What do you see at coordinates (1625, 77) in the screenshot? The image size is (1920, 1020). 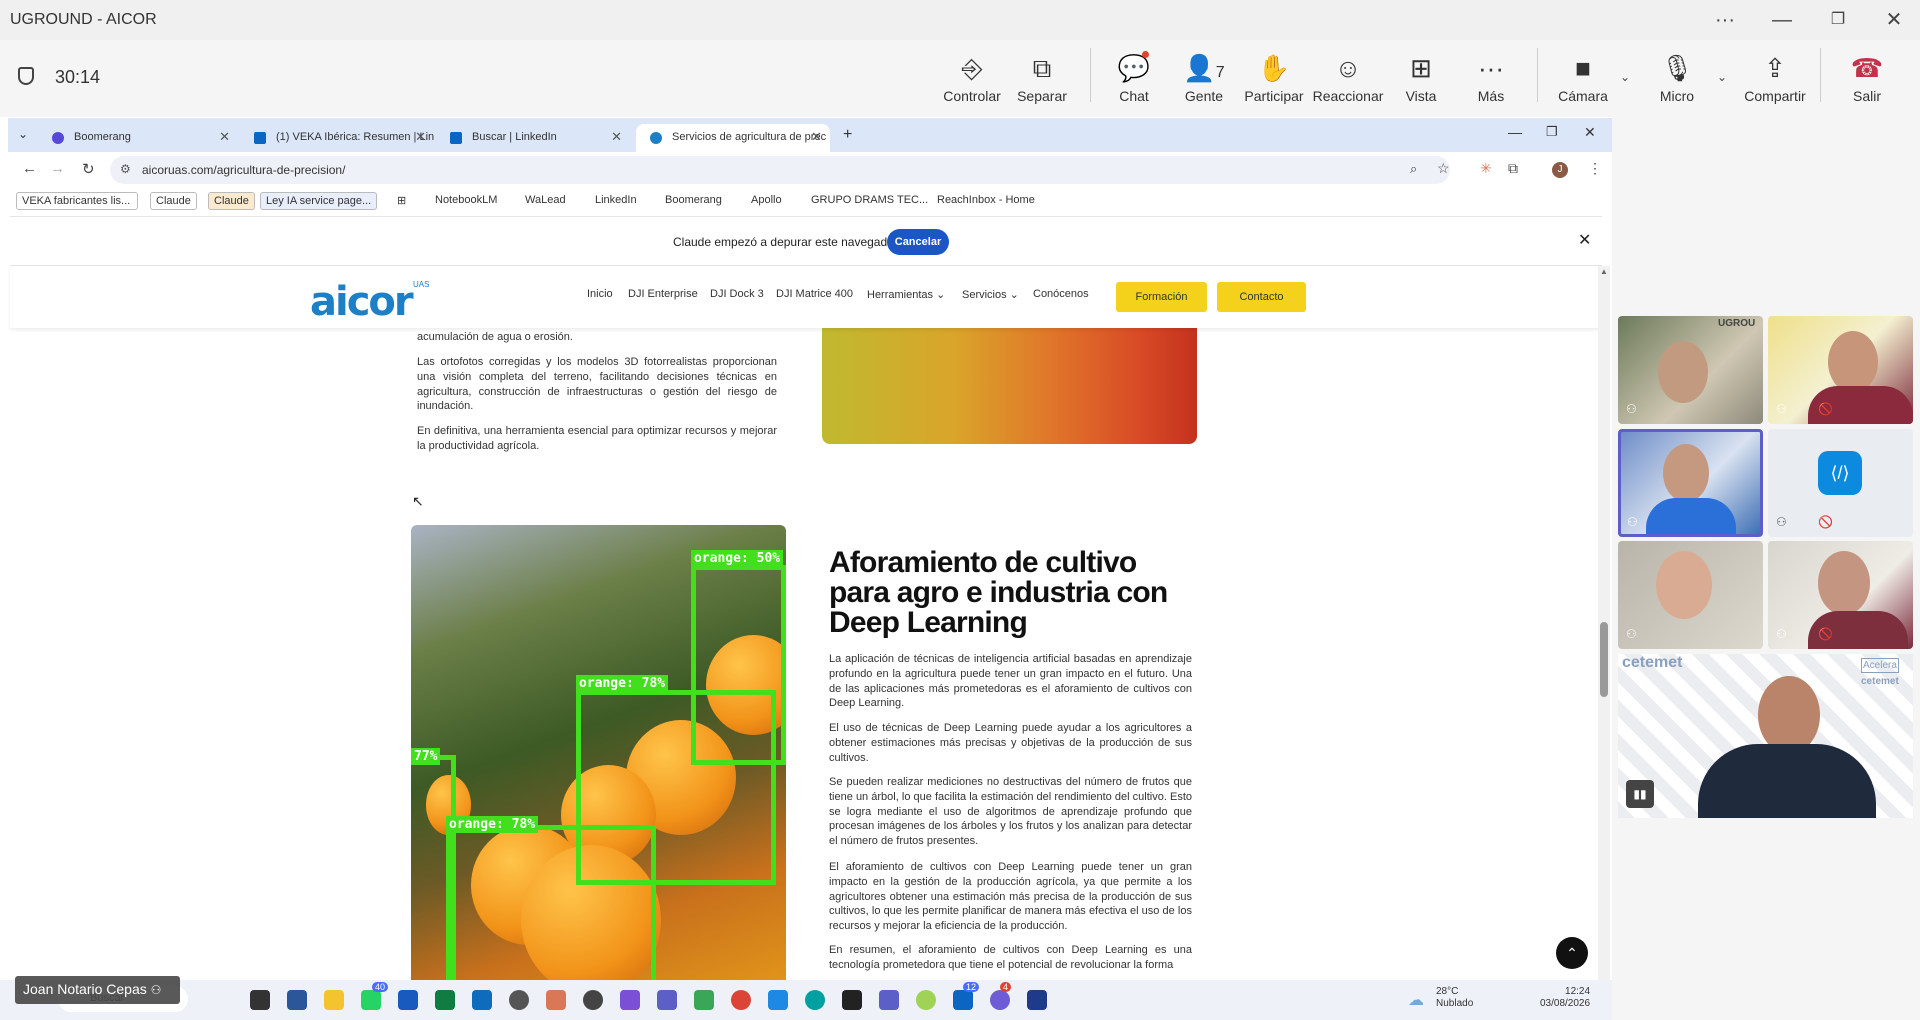 I see `camera-dropdown-icon: ⌄` at bounding box center [1625, 77].